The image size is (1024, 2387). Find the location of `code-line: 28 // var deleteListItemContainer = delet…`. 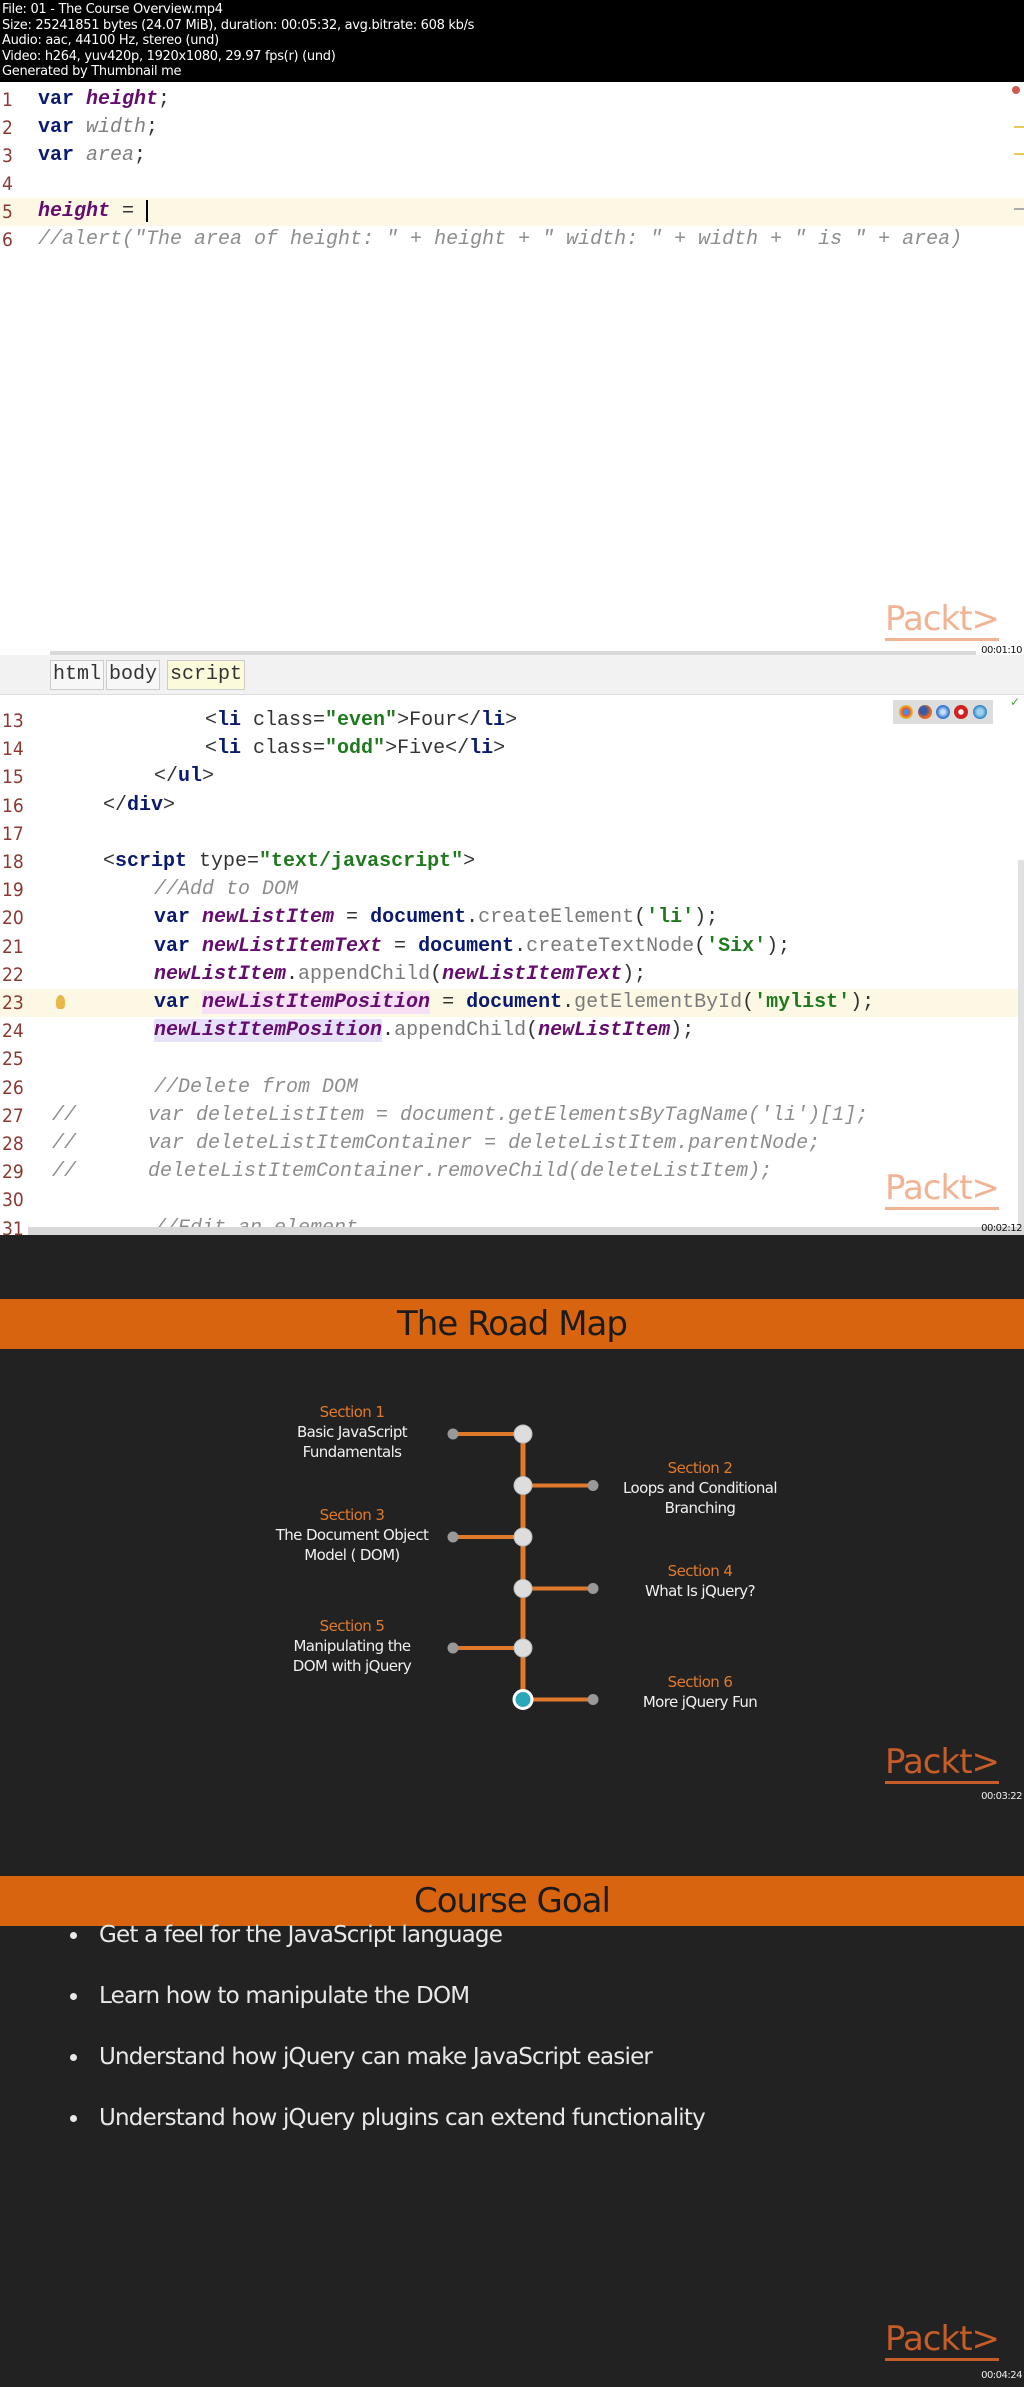

code-line: 28 // var deleteListItemContainer = delet… is located at coordinates (512, 1144).